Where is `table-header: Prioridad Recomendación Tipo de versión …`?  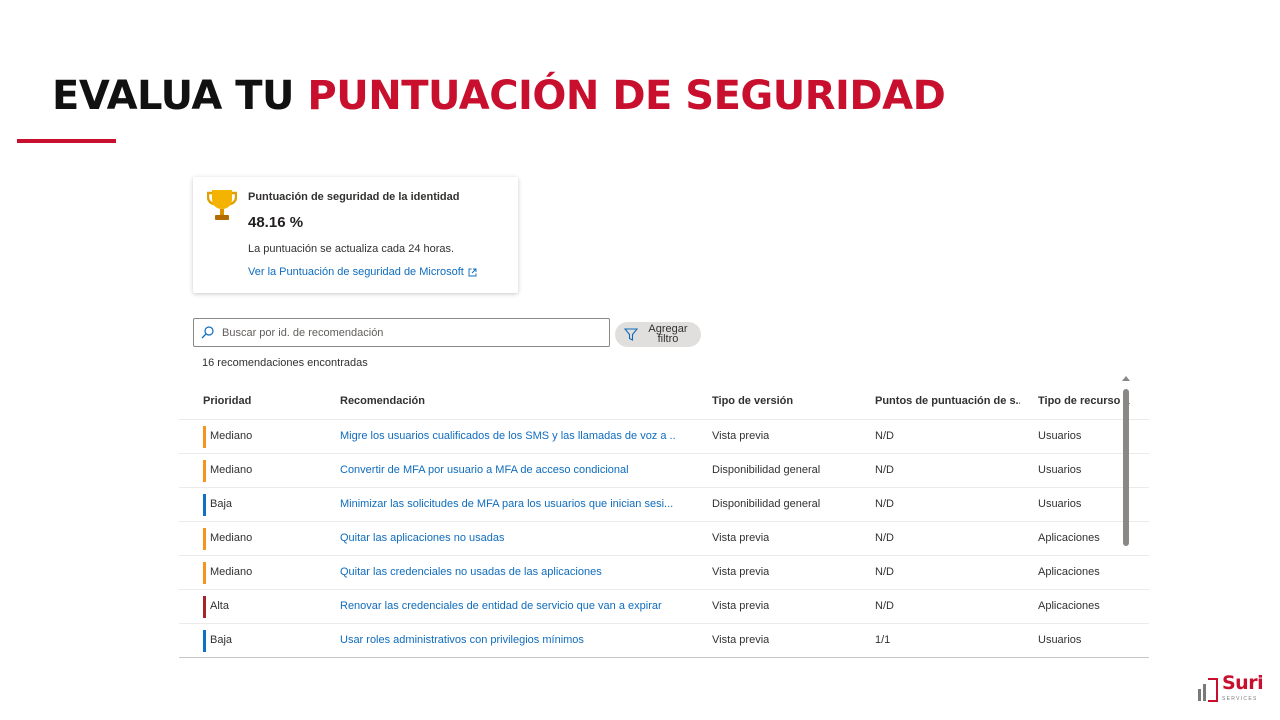 table-header: Prioridad Recomendación Tipo de versión … is located at coordinates (664, 400).